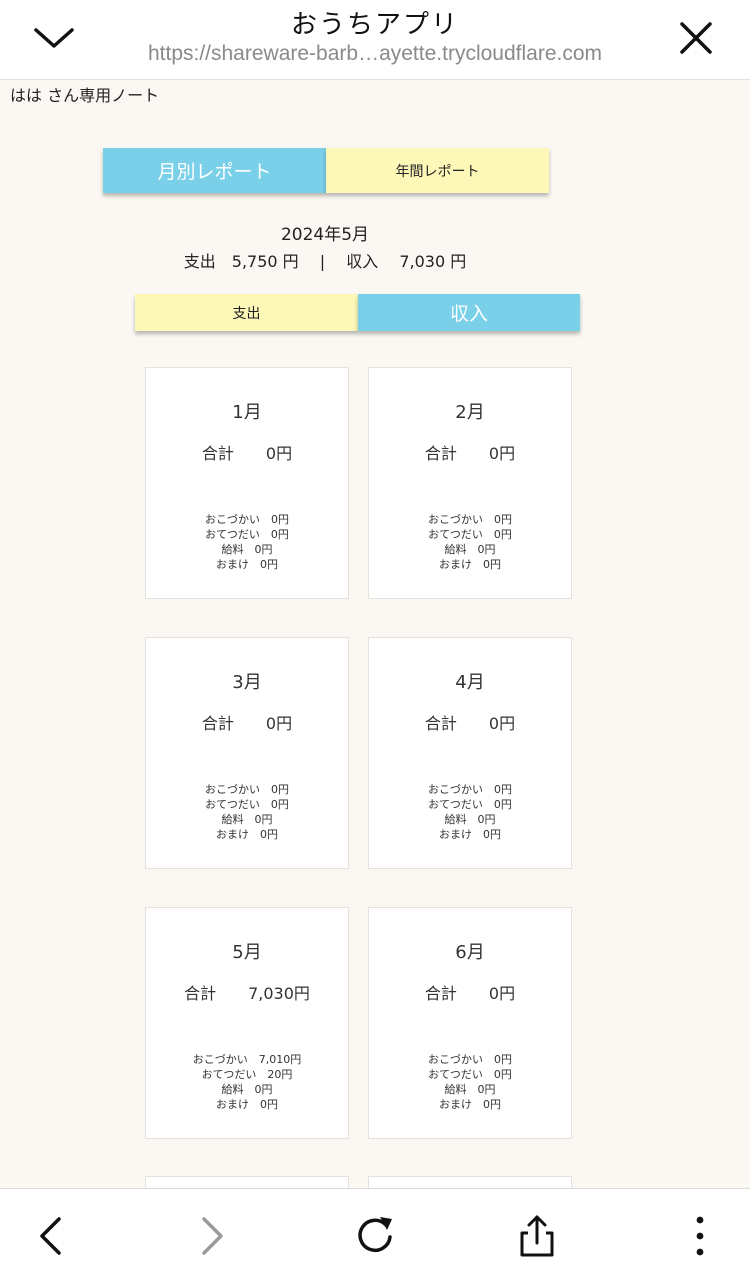  Describe the element at coordinates (51, 1236) in the screenshot. I see `back-icon` at that location.